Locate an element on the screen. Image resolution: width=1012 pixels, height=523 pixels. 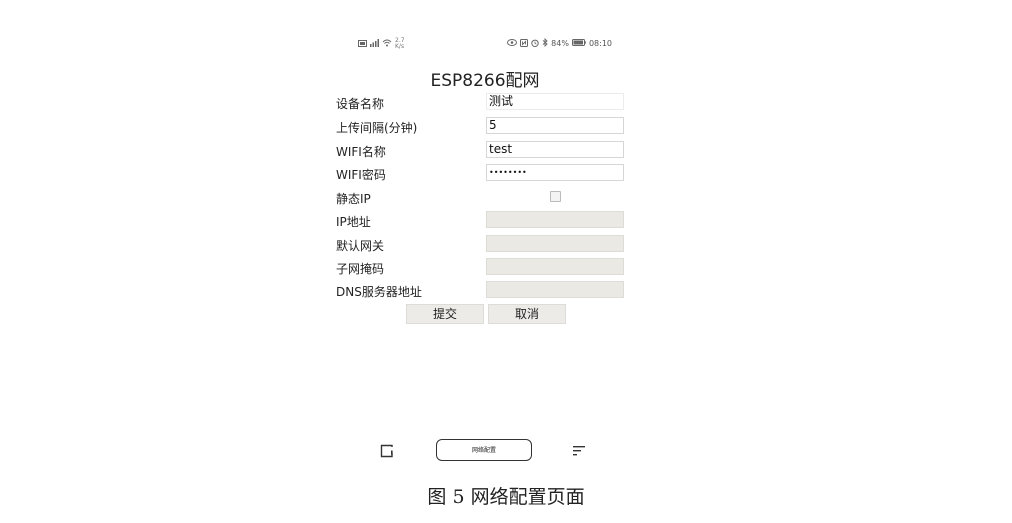
menu-icon is located at coordinates (579, 450).